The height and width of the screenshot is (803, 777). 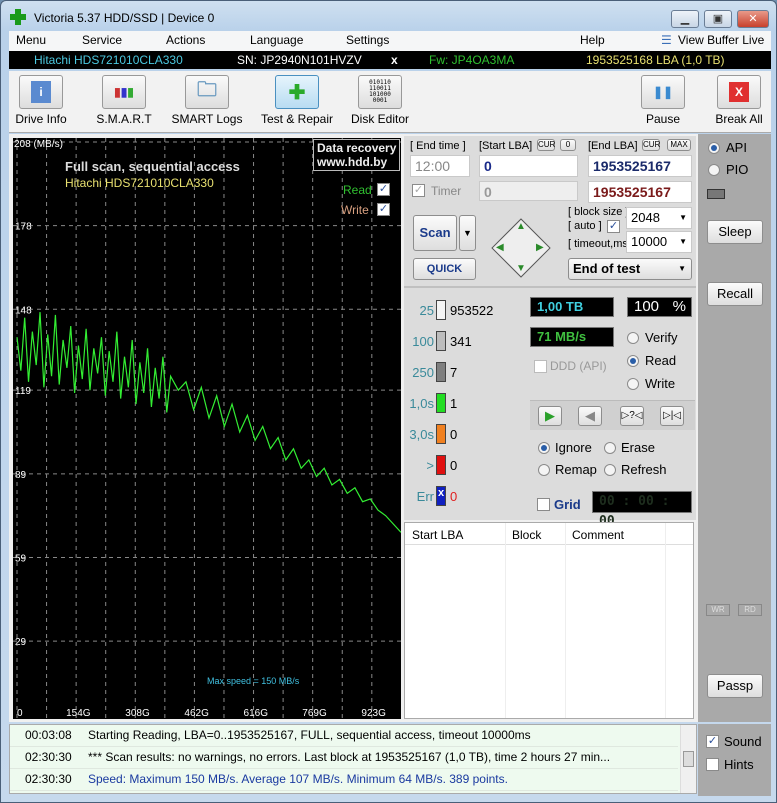 What do you see at coordinates (41, 92) in the screenshot?
I see `info-icon: i` at bounding box center [41, 92].